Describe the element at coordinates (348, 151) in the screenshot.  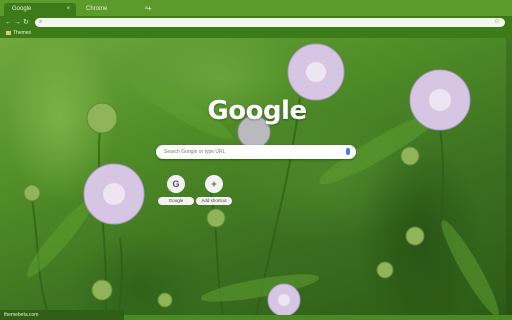
I see `mic-icon` at that location.